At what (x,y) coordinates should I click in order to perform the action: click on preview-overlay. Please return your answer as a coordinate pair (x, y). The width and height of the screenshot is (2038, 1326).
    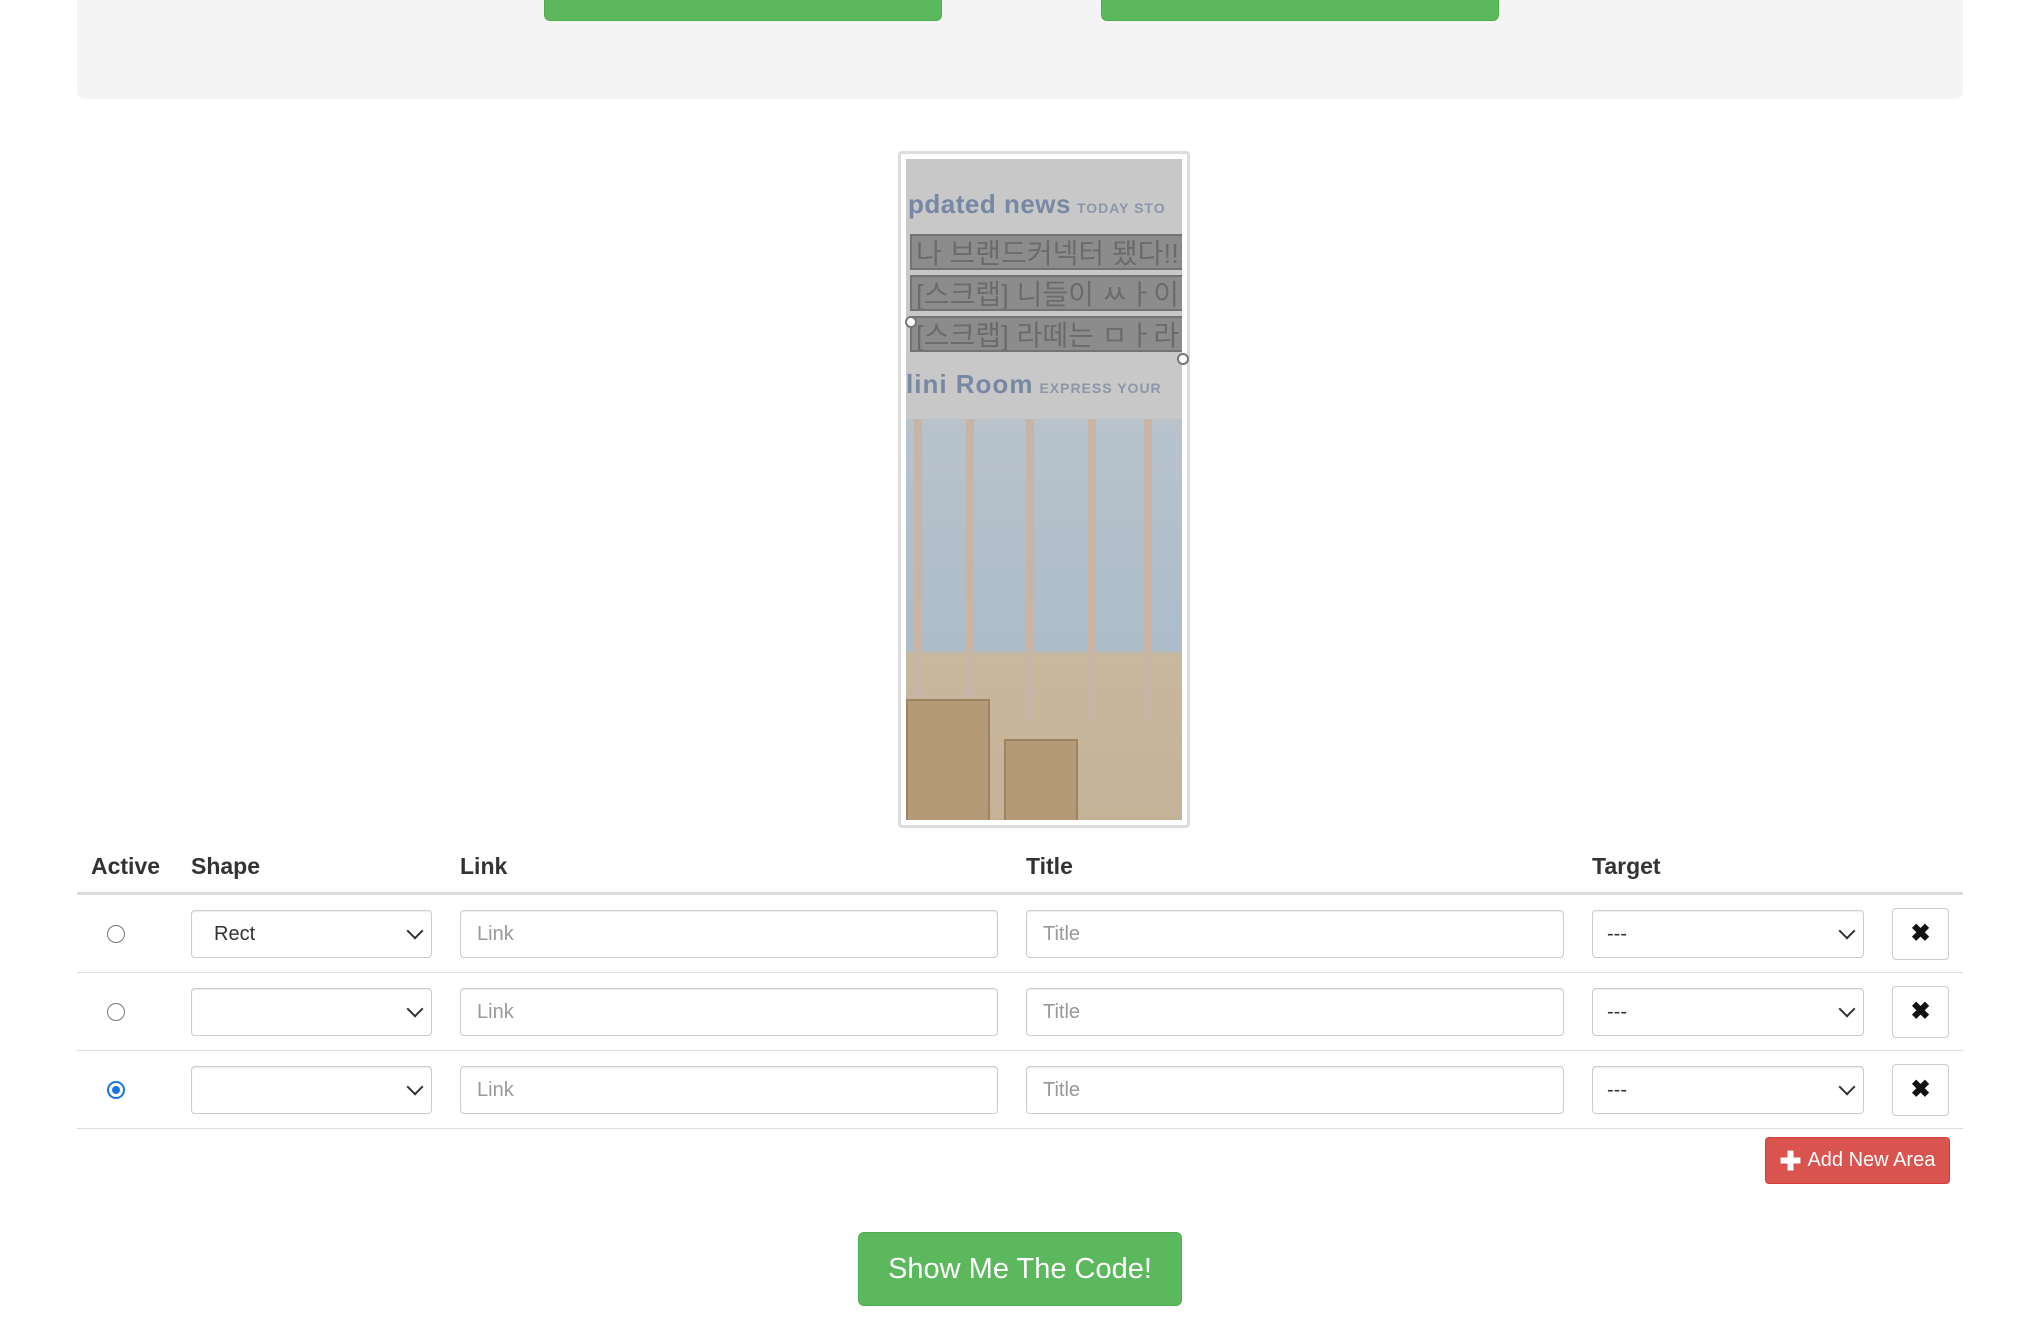
    Looking at the image, I should click on (1044, 489).